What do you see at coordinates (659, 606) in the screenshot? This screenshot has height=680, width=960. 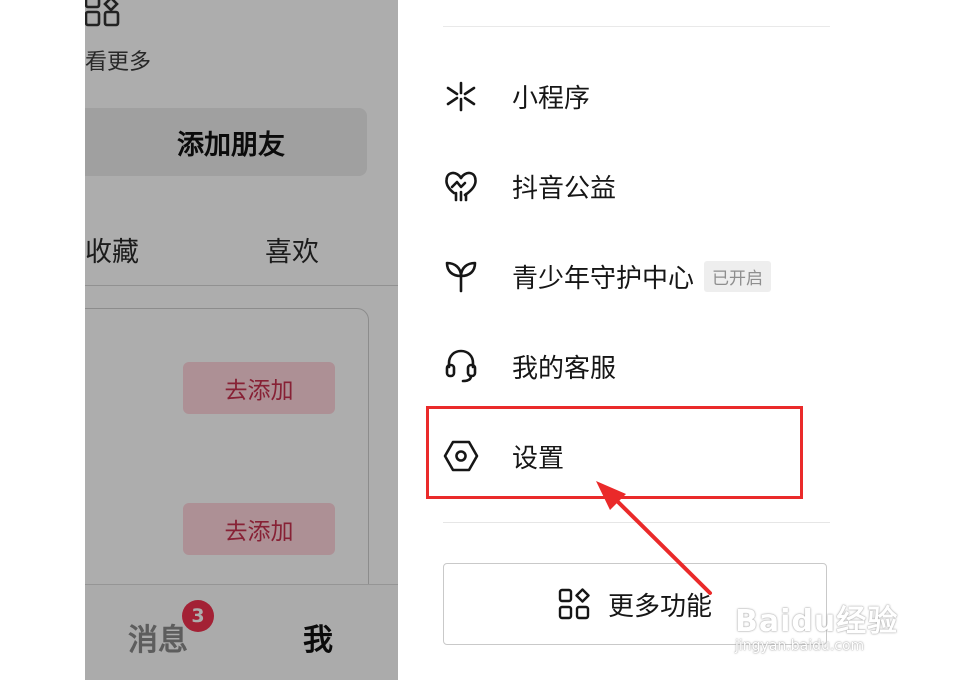 I see `more-features-label: 更多功能` at bounding box center [659, 606].